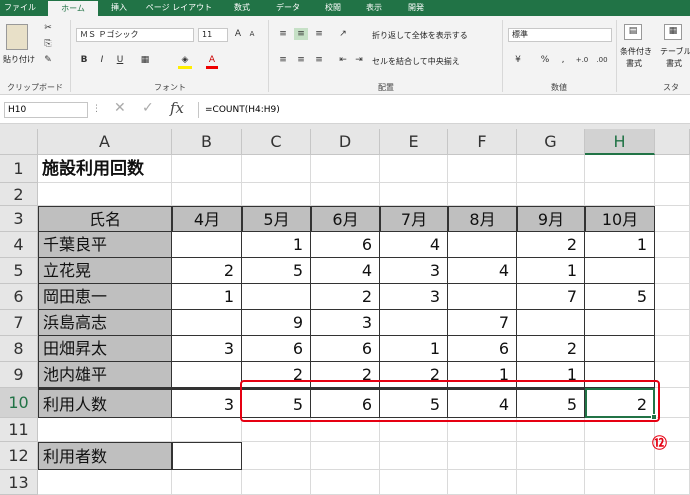 This screenshot has height=495, width=690. Describe the element at coordinates (207, 142) in the screenshot. I see `column-header-b: B` at that location.